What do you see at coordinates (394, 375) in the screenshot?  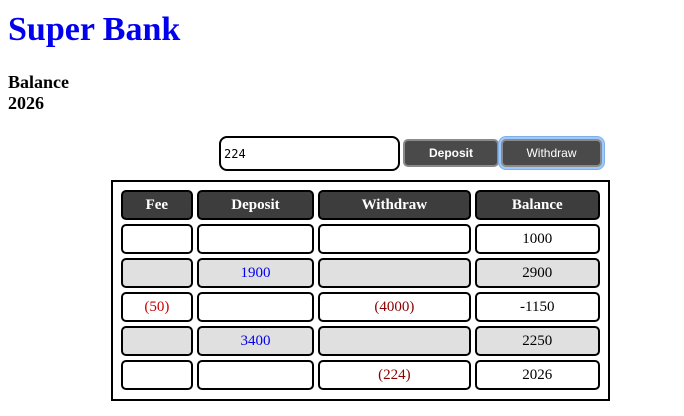 I see `withdraw-cell: (224)` at bounding box center [394, 375].